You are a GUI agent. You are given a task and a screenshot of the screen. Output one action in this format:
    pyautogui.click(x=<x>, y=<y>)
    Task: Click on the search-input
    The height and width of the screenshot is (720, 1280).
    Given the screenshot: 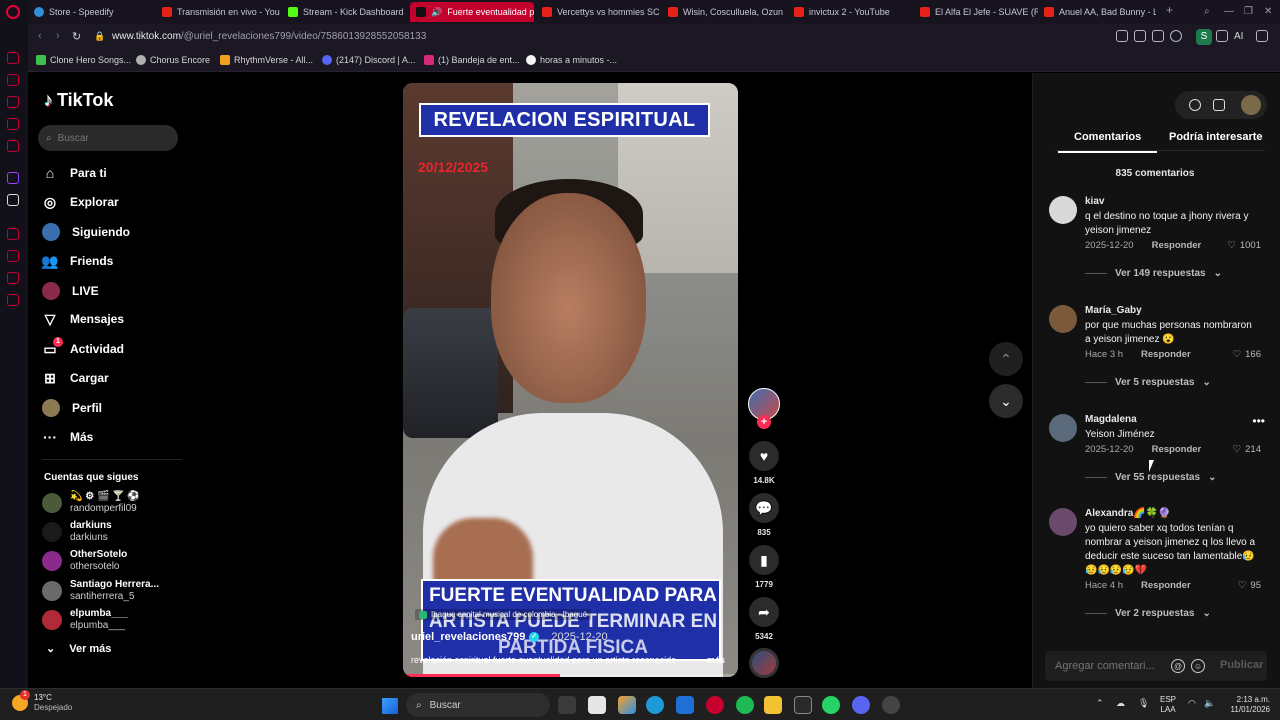 What is the action you would take?
    pyautogui.click(x=107, y=138)
    